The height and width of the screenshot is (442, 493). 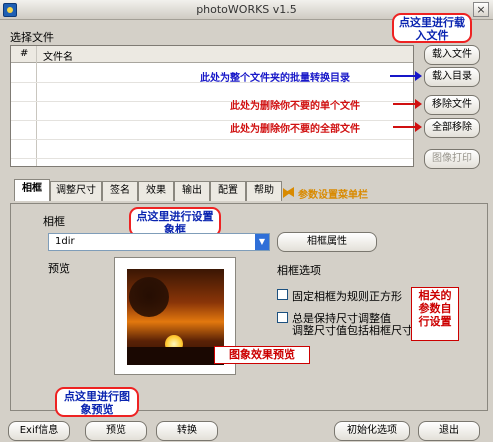 What do you see at coordinates (65, 241) in the screenshot?
I see `frame-select-value: 1dir` at bounding box center [65, 241].